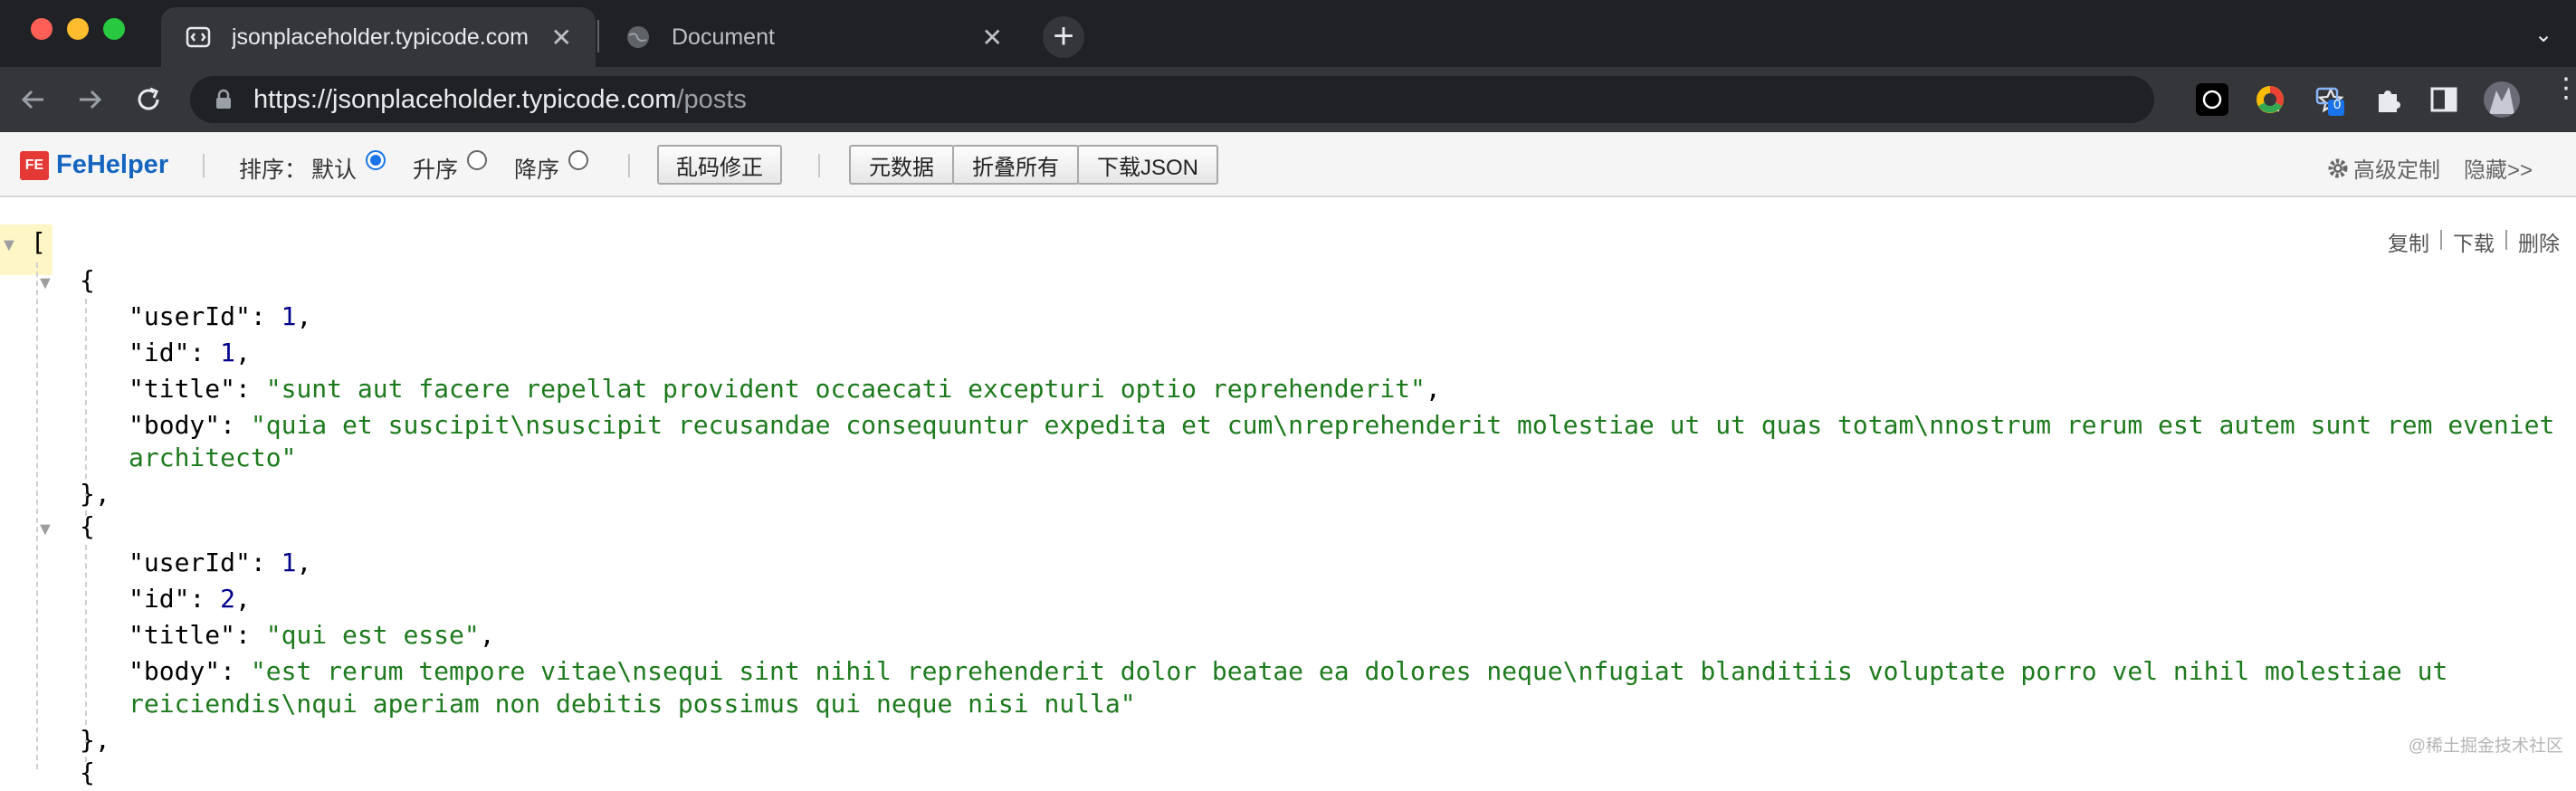 The image size is (2576, 791). I want to click on fehelper-logo-text: FeHelper, so click(112, 164).